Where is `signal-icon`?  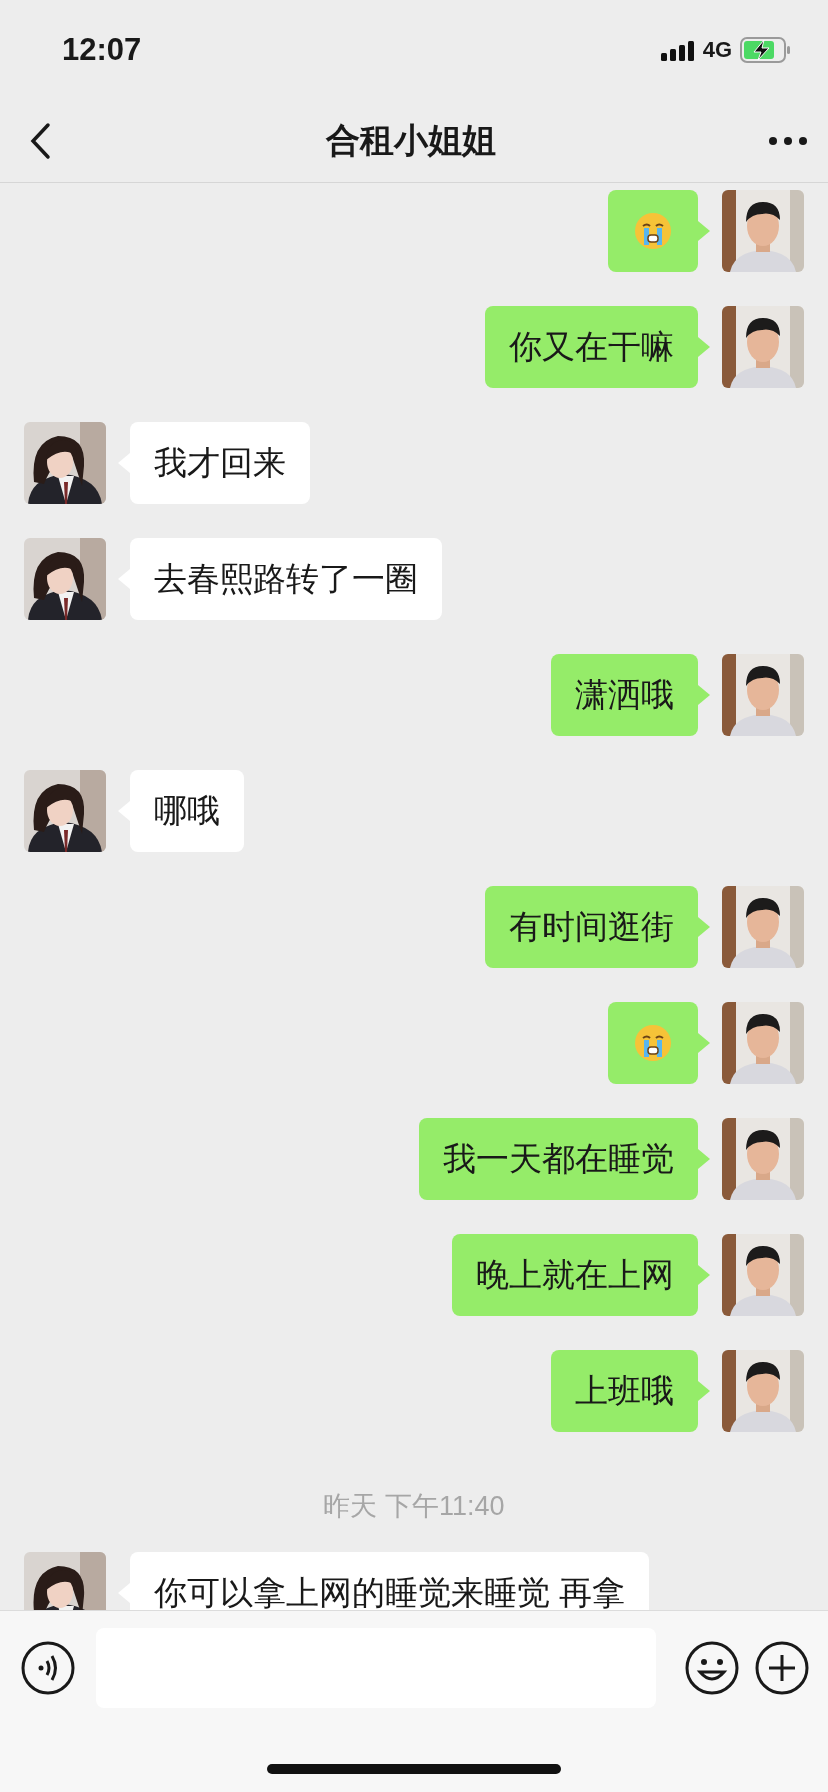
signal-icon is located at coordinates (677, 50).